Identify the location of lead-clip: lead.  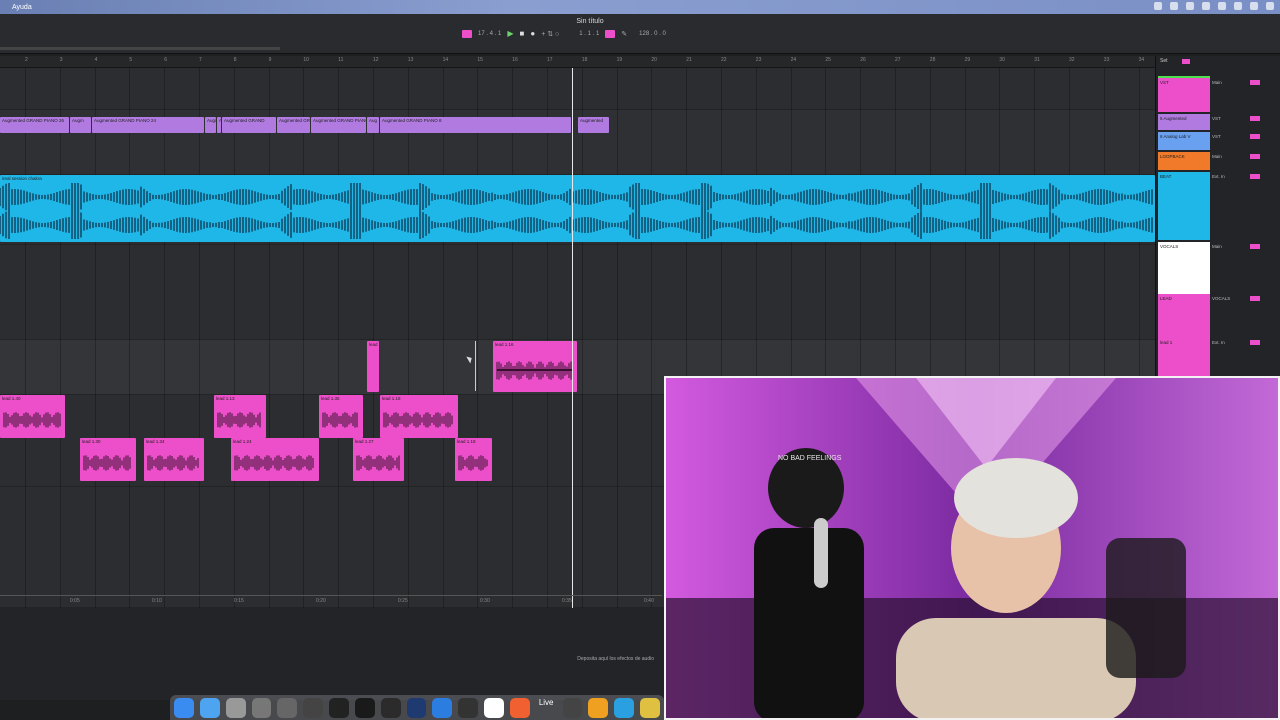
(373, 366).